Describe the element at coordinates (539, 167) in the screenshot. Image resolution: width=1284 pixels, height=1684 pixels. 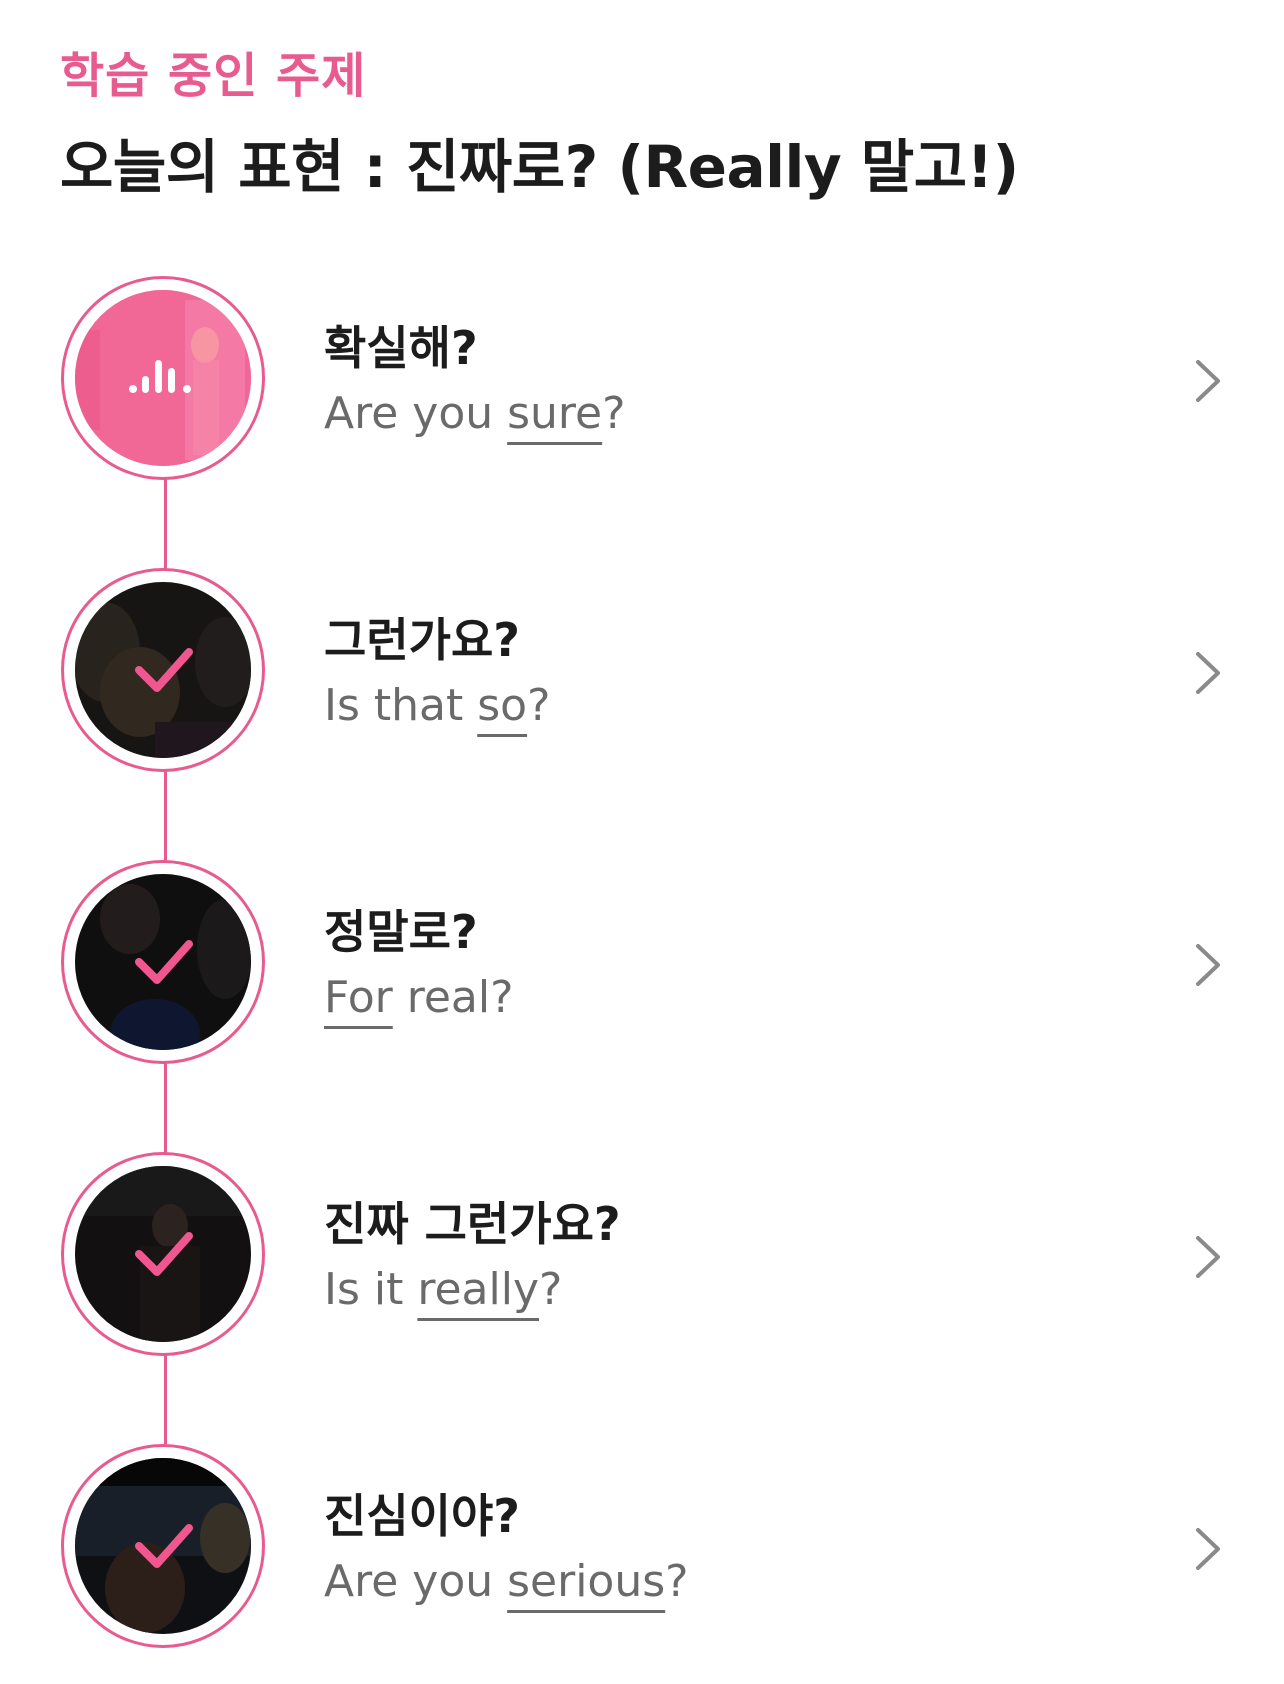
I see `page-title: 오늘의 표현 : 진짜로? (Really 말고!)` at that location.